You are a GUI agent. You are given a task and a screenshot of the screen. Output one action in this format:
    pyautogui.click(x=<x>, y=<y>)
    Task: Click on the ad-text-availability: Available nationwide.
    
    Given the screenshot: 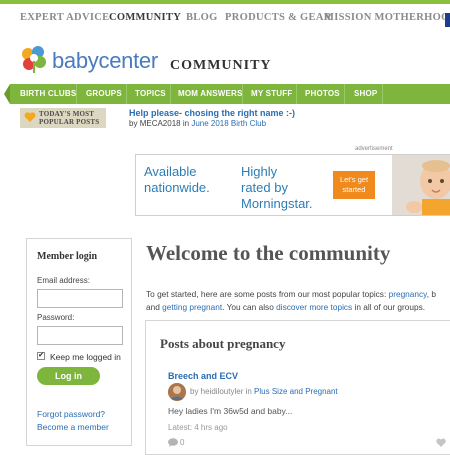 What is the action you would take?
    pyautogui.click(x=177, y=180)
    